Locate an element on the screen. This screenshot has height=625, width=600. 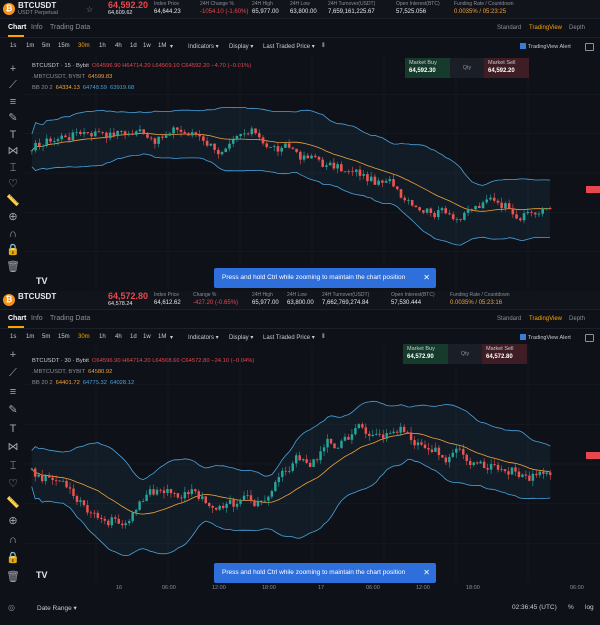
market-sell-button: Market Sell 64,592.20 is located at coordinates (506, 68).